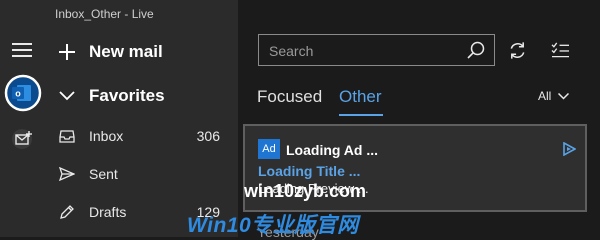  What do you see at coordinates (569, 149) in the screenshot?
I see `ad-choices-icon` at bounding box center [569, 149].